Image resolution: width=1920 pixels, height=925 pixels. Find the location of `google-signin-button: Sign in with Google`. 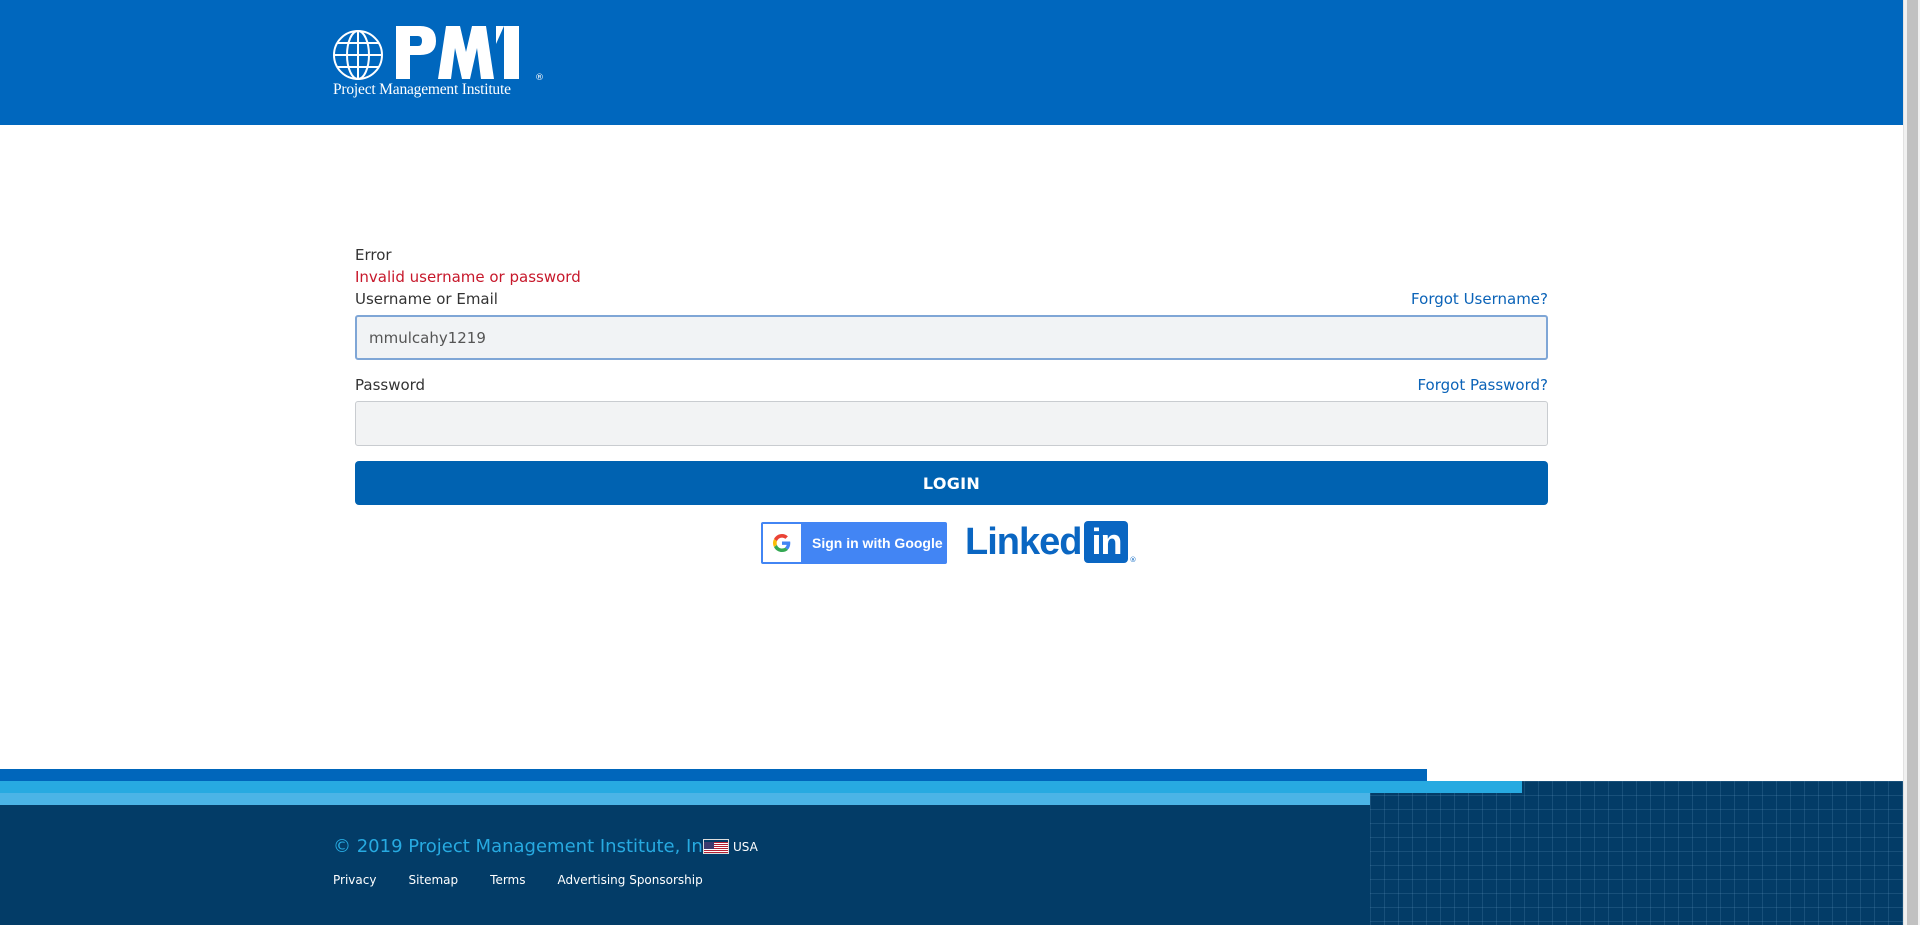

google-signin-button: Sign in with Google is located at coordinates (854, 543).